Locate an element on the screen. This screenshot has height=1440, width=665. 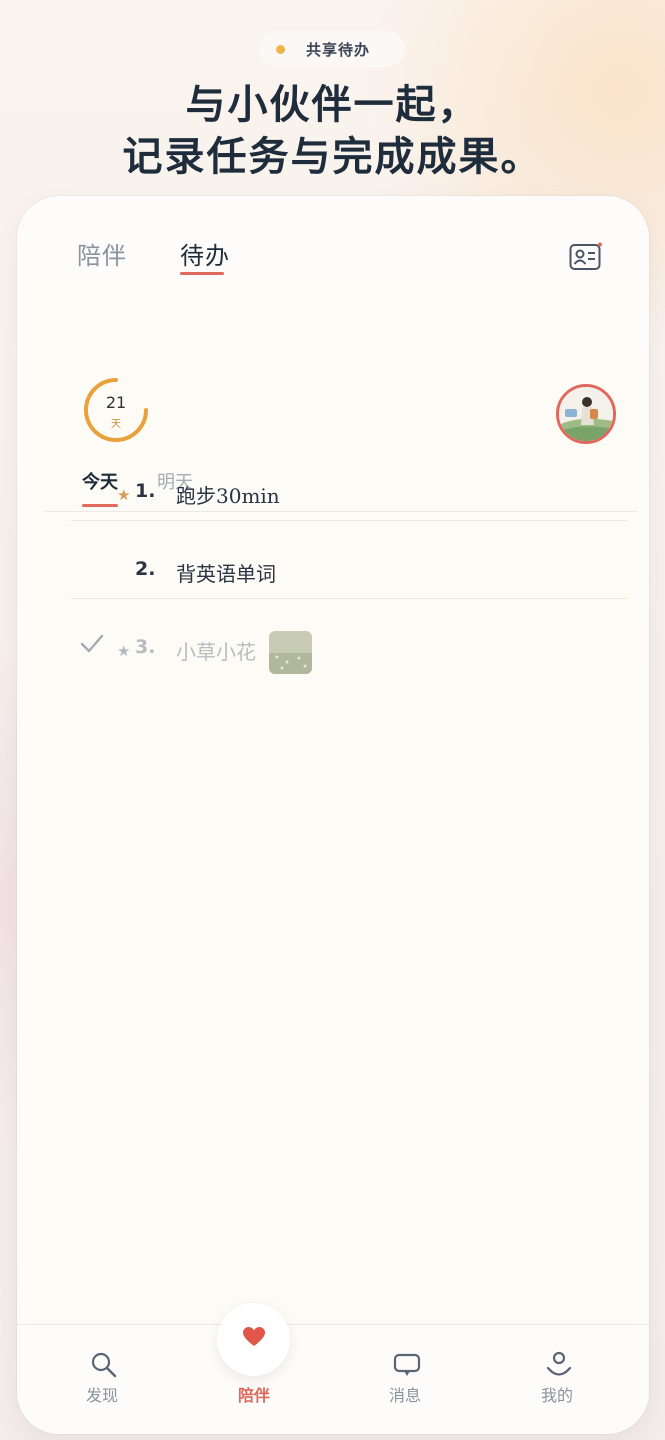
task-index: 1. is located at coordinates (145, 491).